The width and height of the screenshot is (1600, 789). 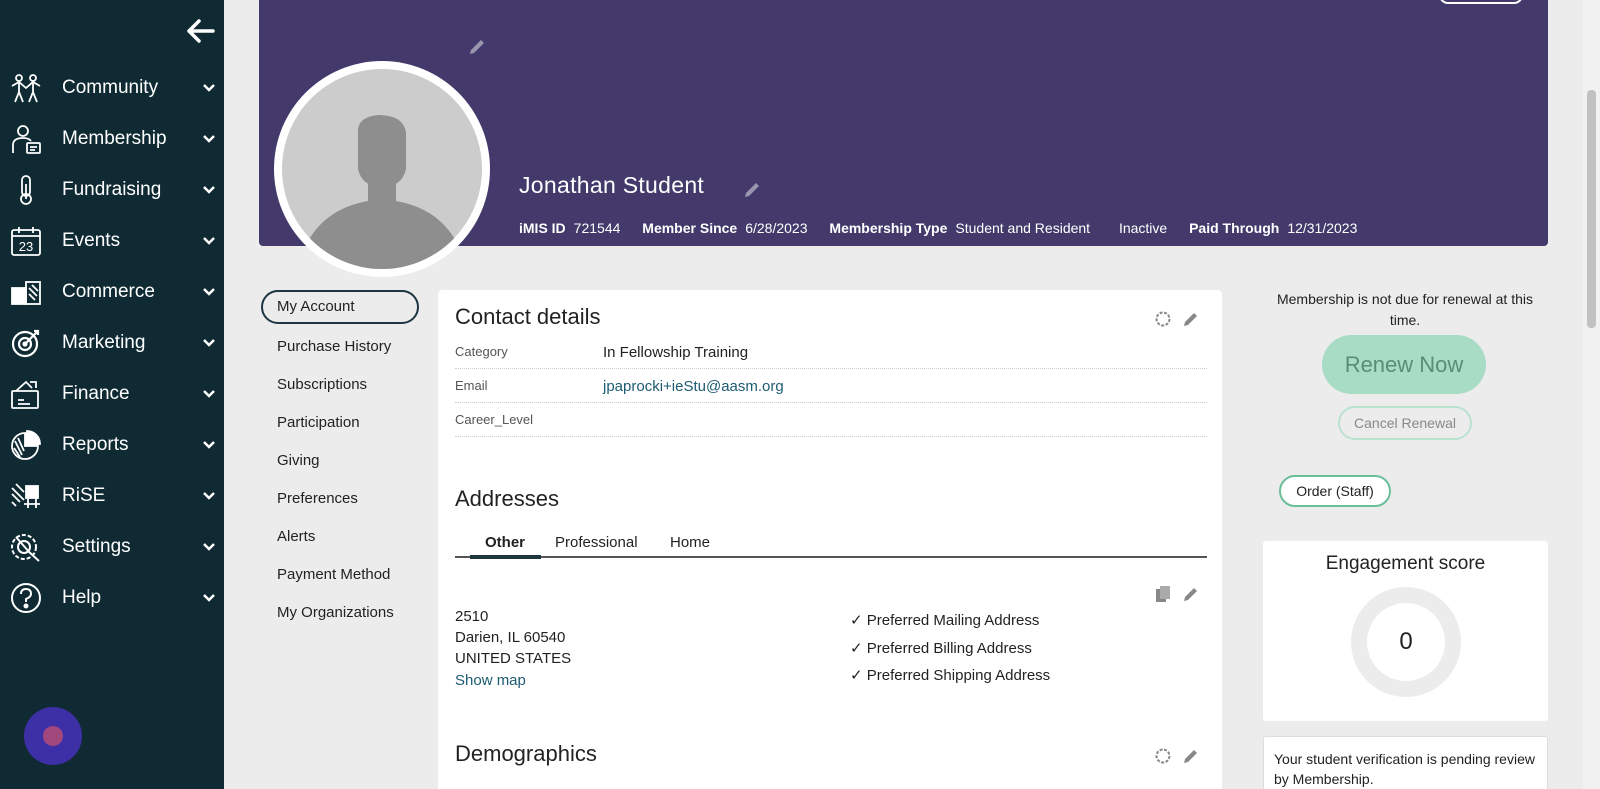 What do you see at coordinates (340, 423) in the screenshot?
I see `account-nav-participation: Participation` at bounding box center [340, 423].